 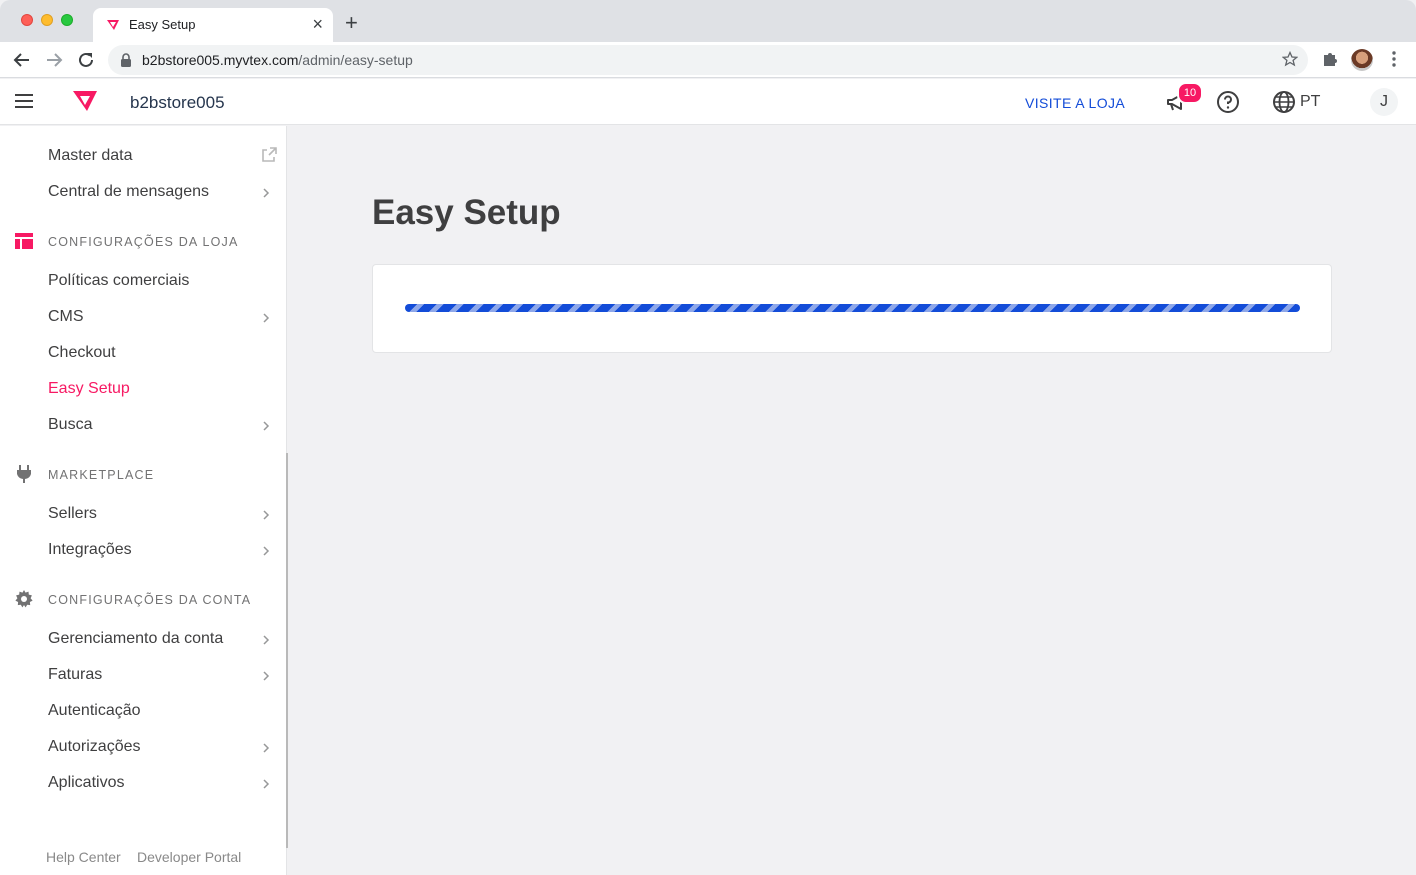 I want to click on sidebar-item-autorizacoes: Autorizações, so click(x=94, y=747).